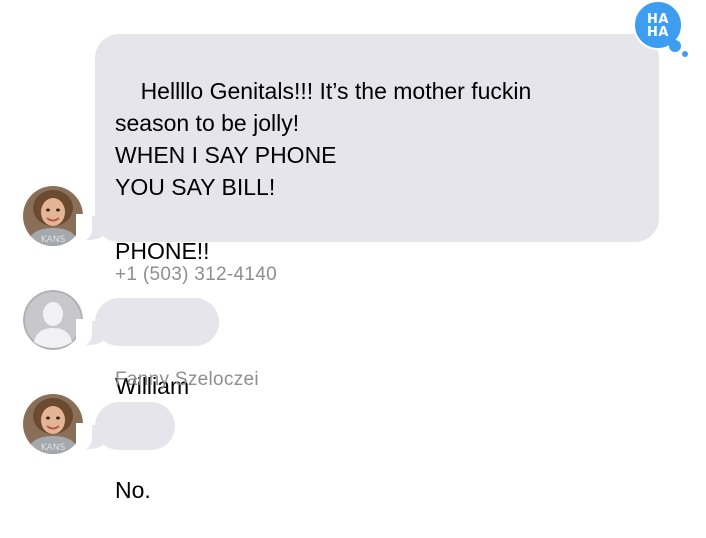  What do you see at coordinates (196, 274) in the screenshot?
I see `sender-name-2: +1 (503) 312-4140` at bounding box center [196, 274].